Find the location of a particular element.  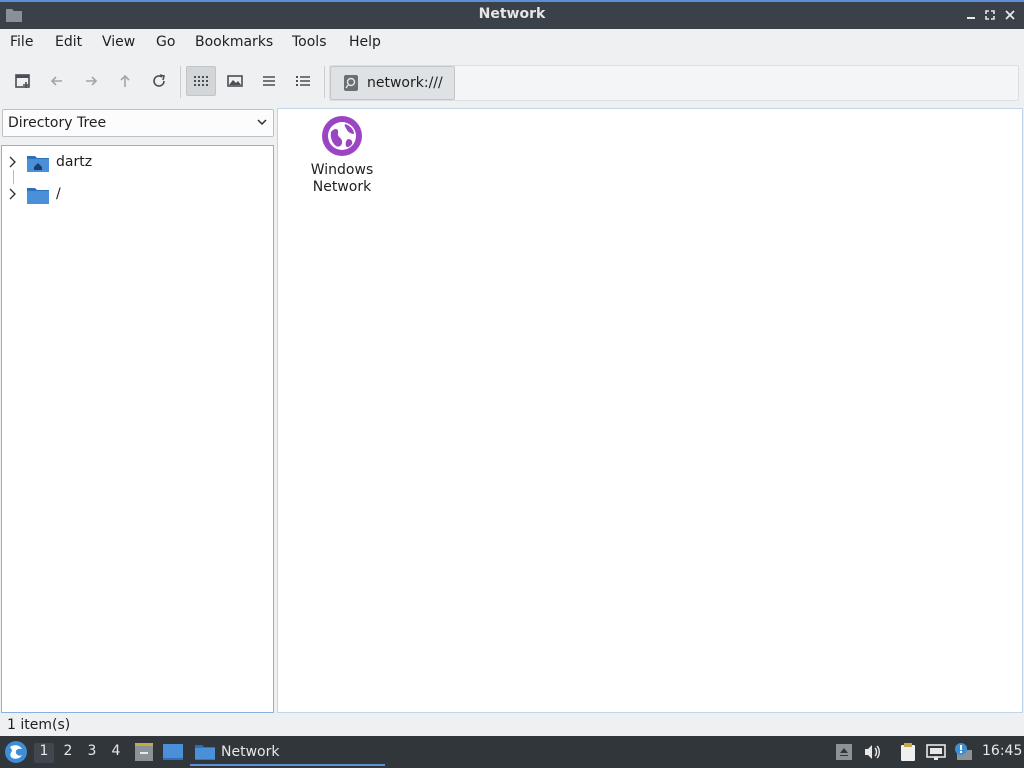

workspace-1-button: 1 is located at coordinates (44, 753).